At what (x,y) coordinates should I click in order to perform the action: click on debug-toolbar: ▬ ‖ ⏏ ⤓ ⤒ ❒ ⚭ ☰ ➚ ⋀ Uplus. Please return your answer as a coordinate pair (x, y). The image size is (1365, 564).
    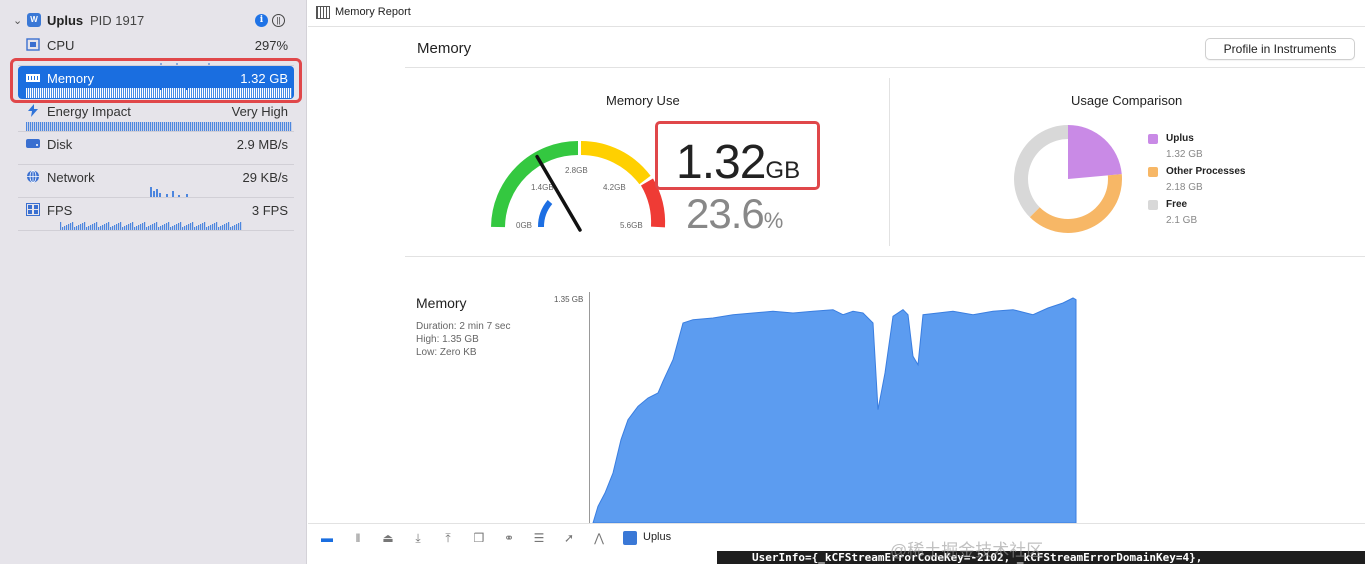
    Looking at the image, I should click on (836, 537).